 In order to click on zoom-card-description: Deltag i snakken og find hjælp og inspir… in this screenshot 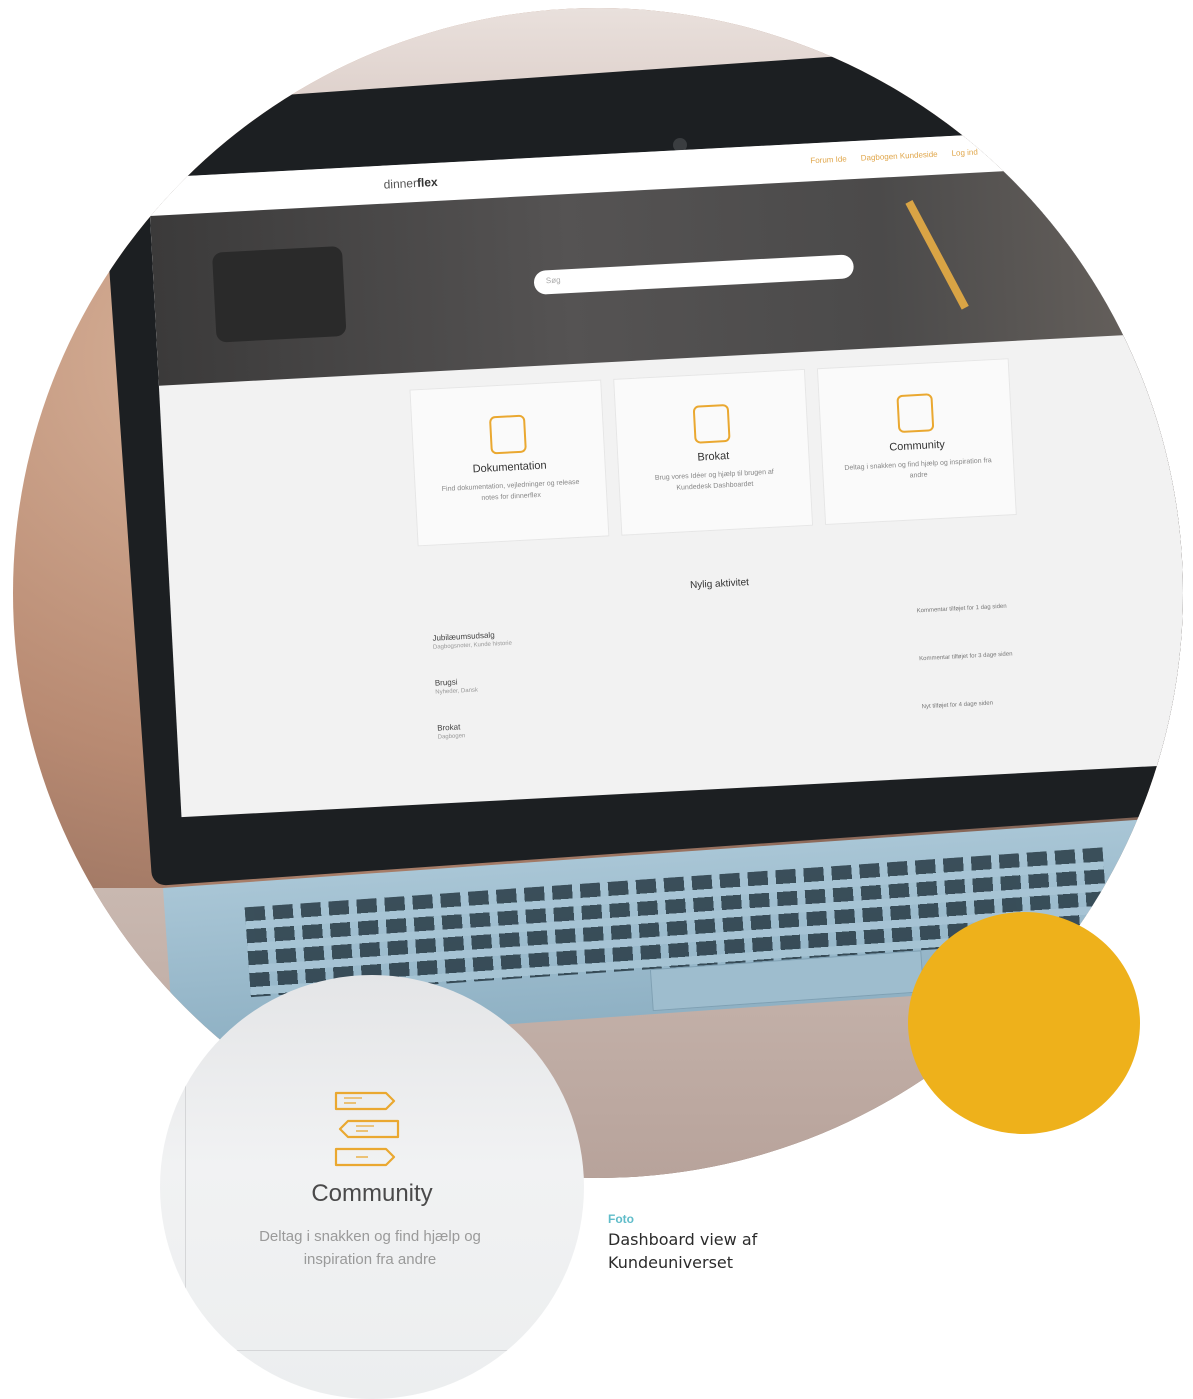, I will do `click(370, 1248)`.